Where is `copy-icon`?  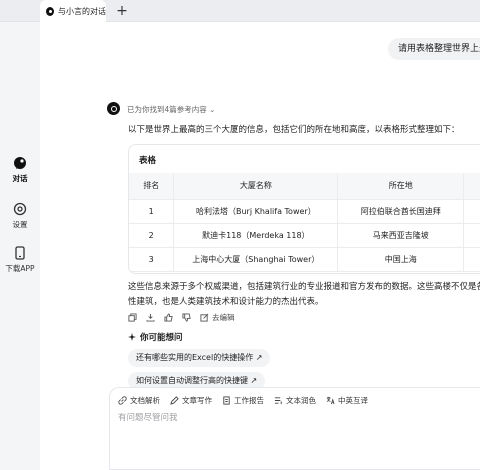
copy-icon is located at coordinates (132, 317).